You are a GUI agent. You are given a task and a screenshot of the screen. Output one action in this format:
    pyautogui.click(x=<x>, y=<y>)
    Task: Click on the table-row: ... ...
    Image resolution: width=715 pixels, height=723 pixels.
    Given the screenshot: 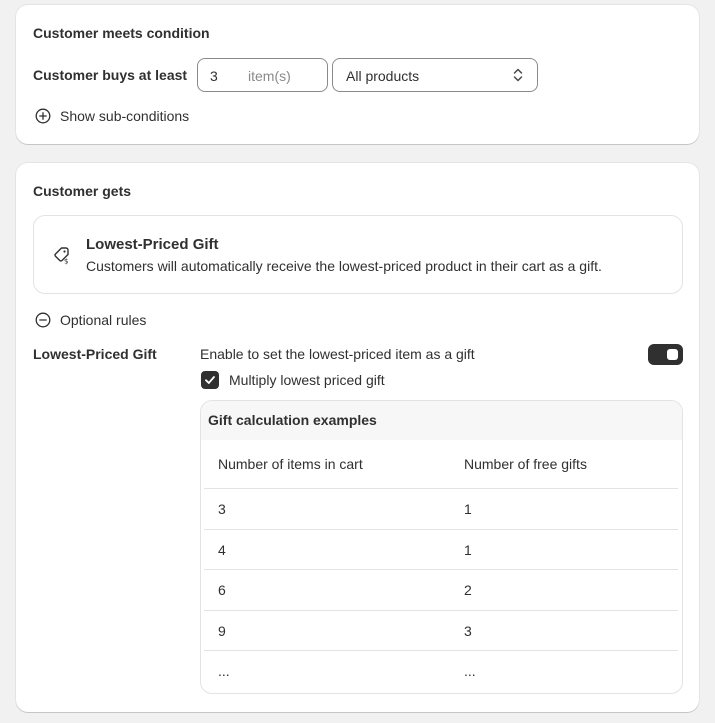 What is the action you would take?
    pyautogui.click(x=441, y=670)
    